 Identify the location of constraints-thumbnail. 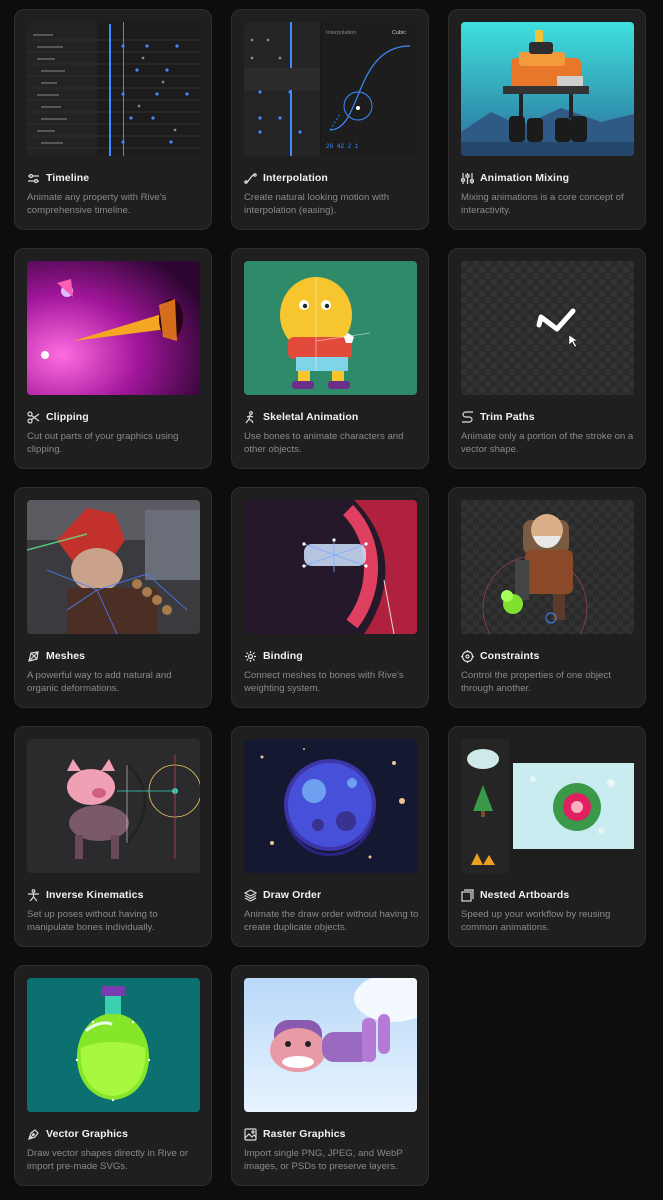
(547, 567).